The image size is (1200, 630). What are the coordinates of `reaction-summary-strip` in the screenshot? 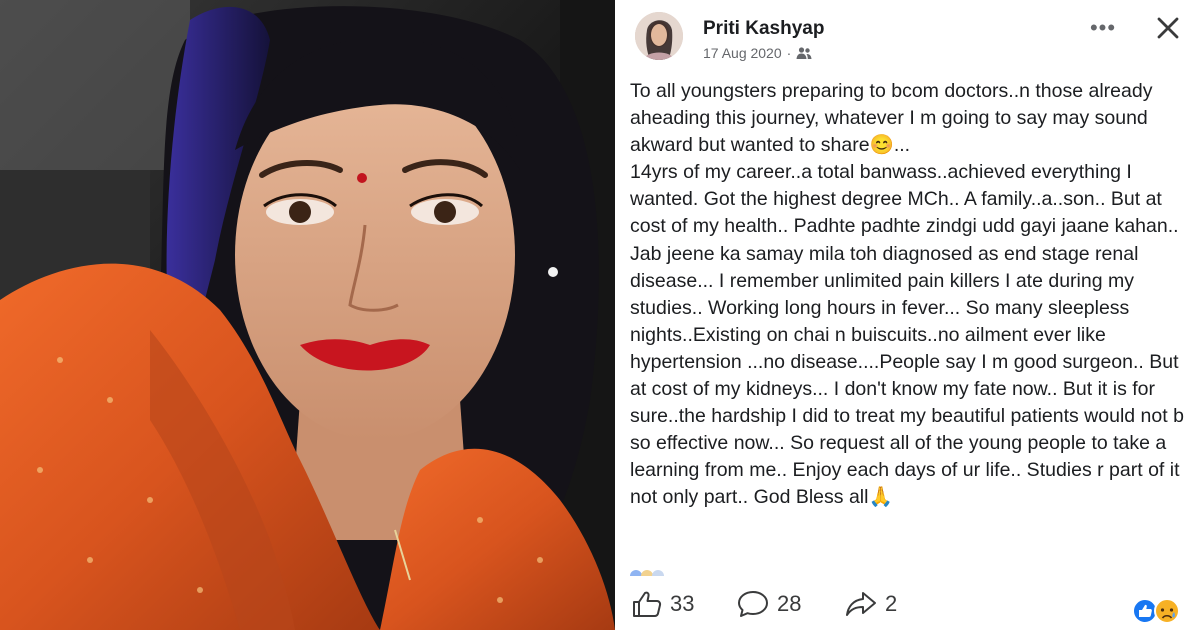 It's located at (647, 573).